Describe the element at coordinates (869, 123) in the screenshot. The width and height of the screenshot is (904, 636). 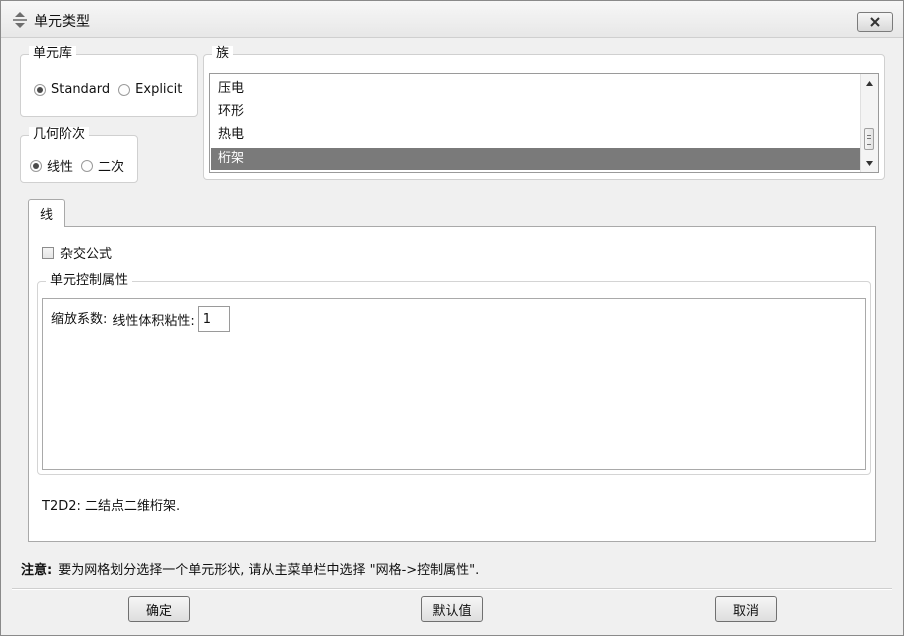
I see `family-scrollbar` at that location.